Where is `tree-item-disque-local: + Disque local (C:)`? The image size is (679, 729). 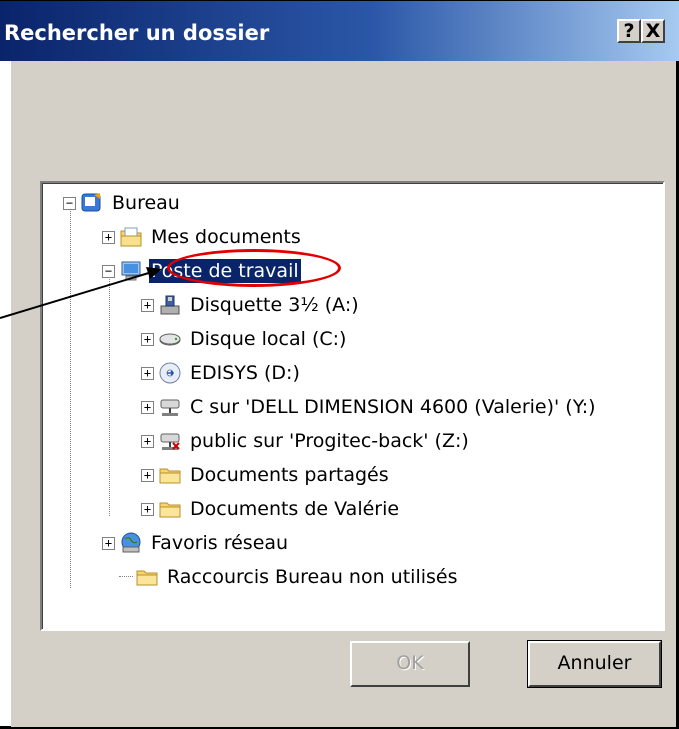
tree-item-disque-local: + Disque local (C:) is located at coordinates (244, 339).